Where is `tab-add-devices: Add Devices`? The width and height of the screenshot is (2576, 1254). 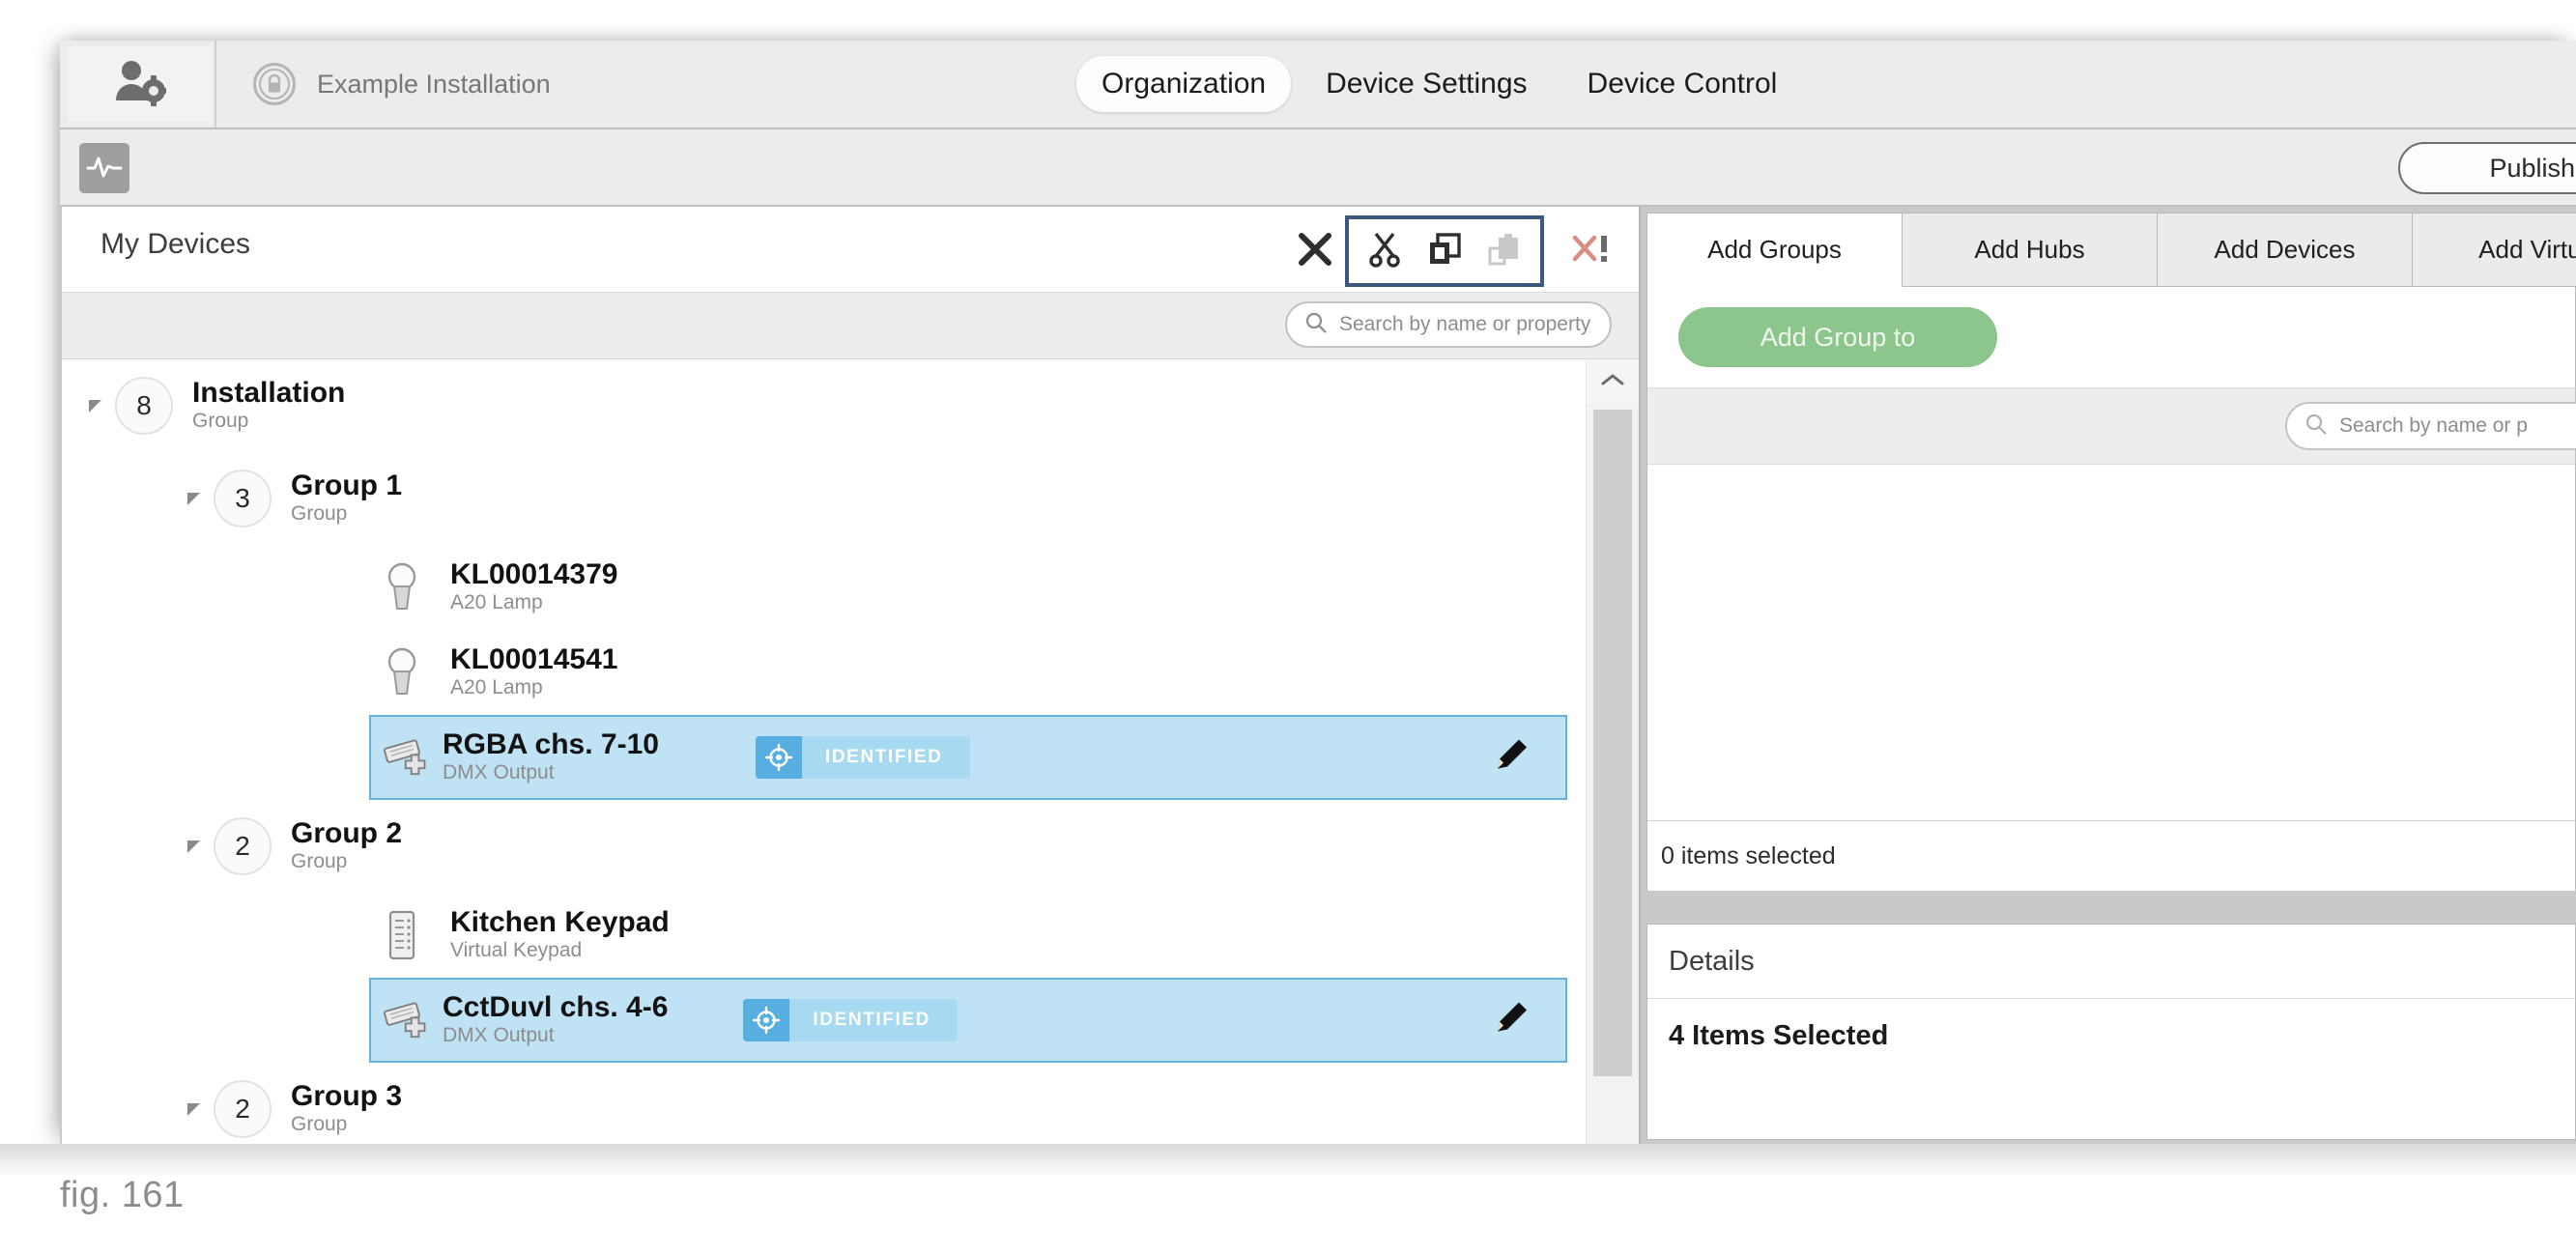
tab-add-devices: Add Devices is located at coordinates (2285, 250).